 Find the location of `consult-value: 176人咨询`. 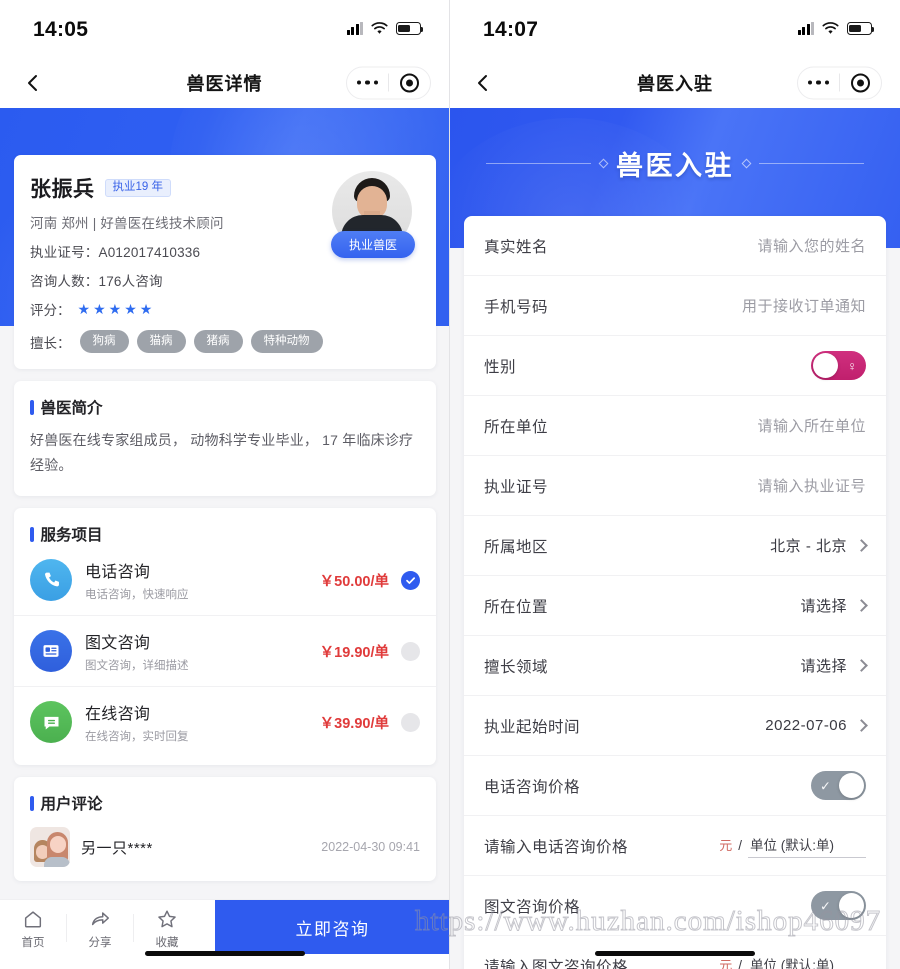

consult-value: 176人咨询 is located at coordinates (130, 281).